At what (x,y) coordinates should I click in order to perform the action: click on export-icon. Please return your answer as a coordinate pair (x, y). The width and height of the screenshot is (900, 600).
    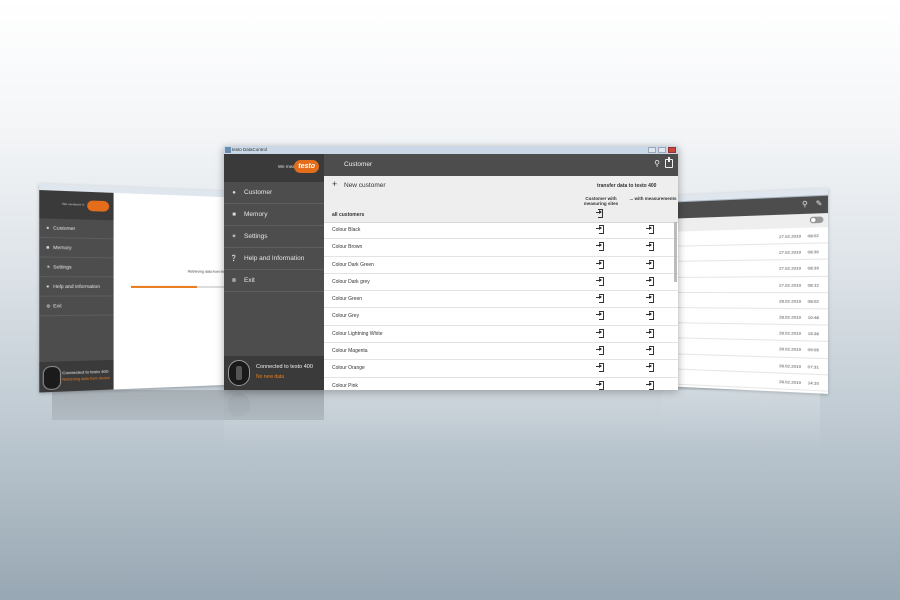
    Looking at the image, I should click on (669, 162).